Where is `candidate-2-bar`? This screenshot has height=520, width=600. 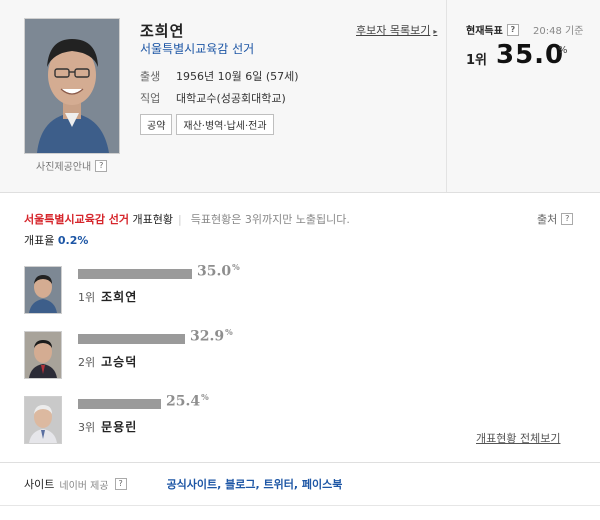 candidate-2-bar is located at coordinates (131, 339).